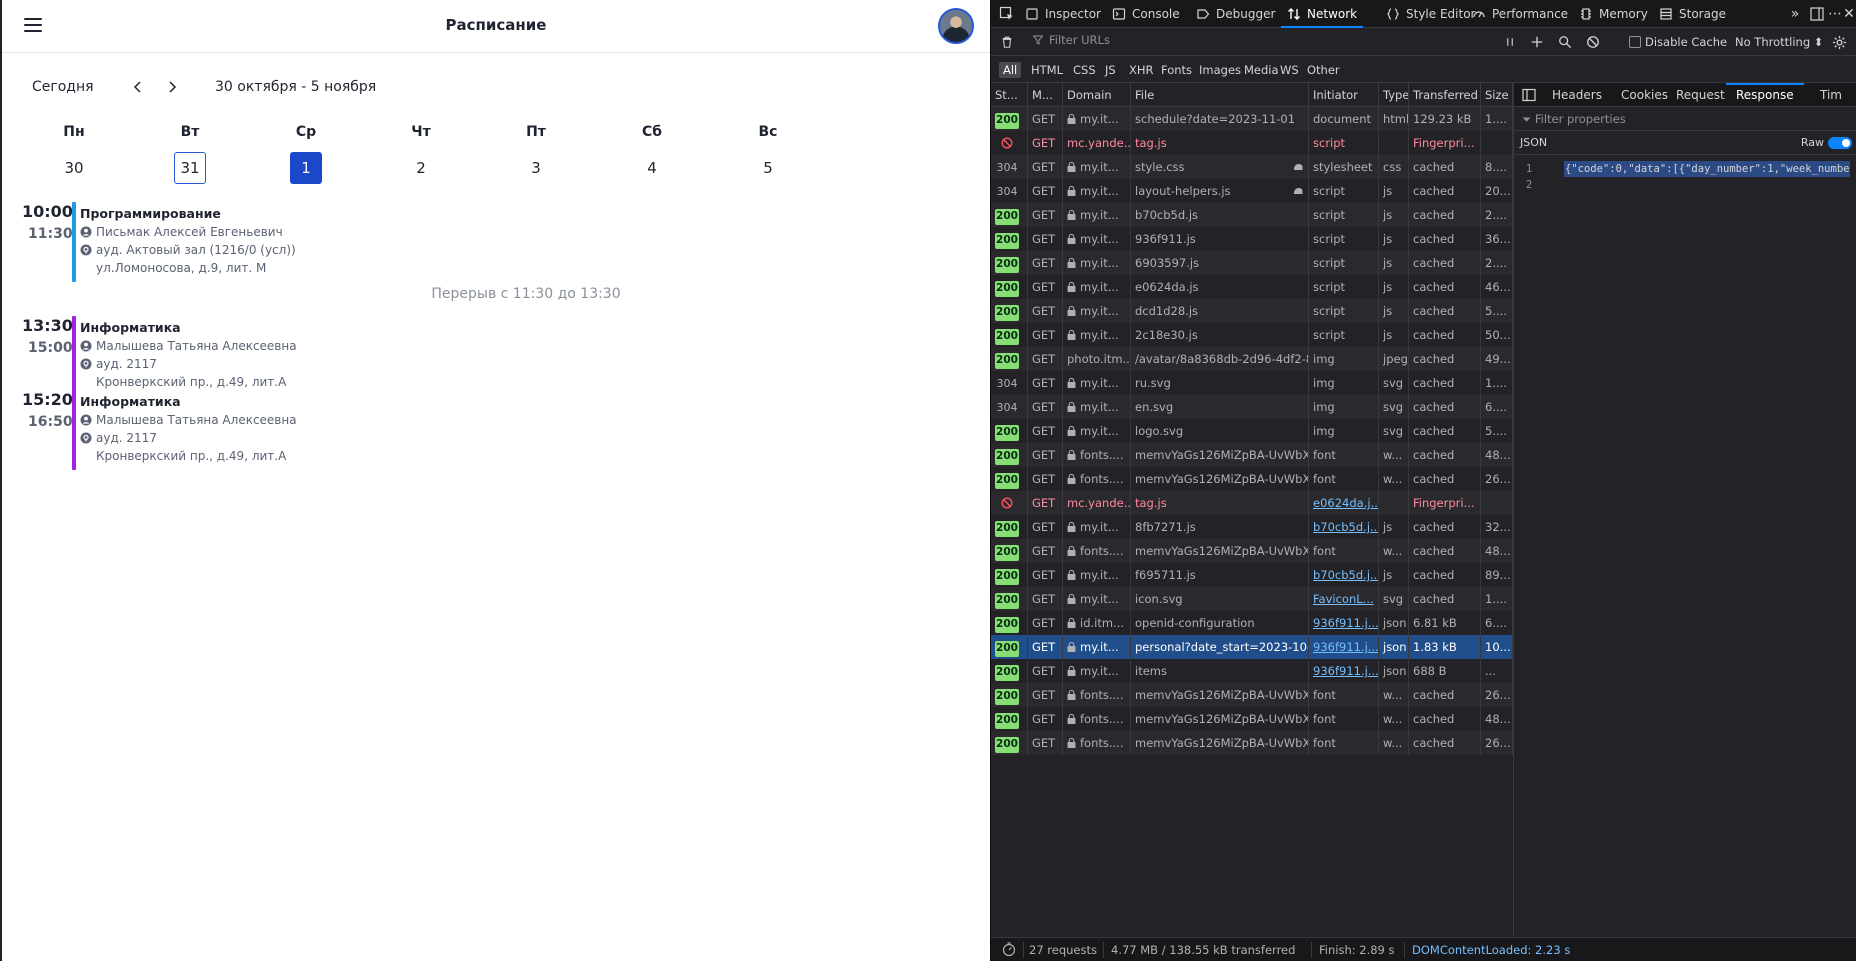 The width and height of the screenshot is (1856, 961). Describe the element at coordinates (1685, 119) in the screenshot. I see `filter-properties-input: ⏷ Filter properties` at that location.